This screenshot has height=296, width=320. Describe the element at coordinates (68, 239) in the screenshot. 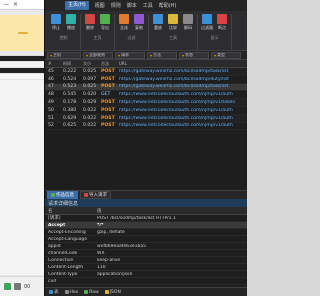

I see `detail-key: Accept-Language` at that location.